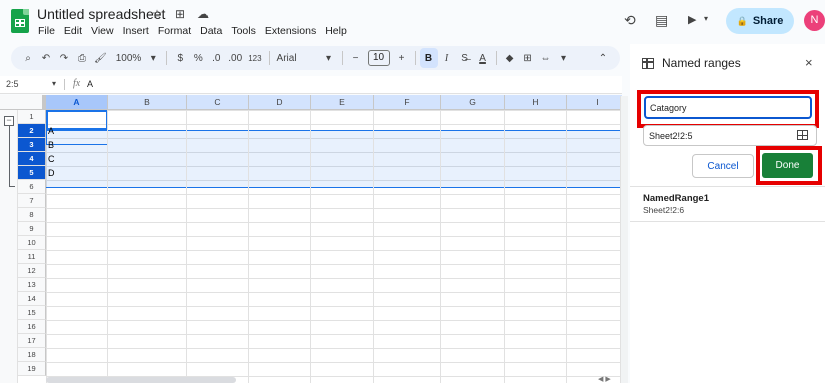 Image resolution: width=825 pixels, height=383 pixels. Describe the element at coordinates (64, 58) in the screenshot. I see `redo-icon: ↷` at that location.